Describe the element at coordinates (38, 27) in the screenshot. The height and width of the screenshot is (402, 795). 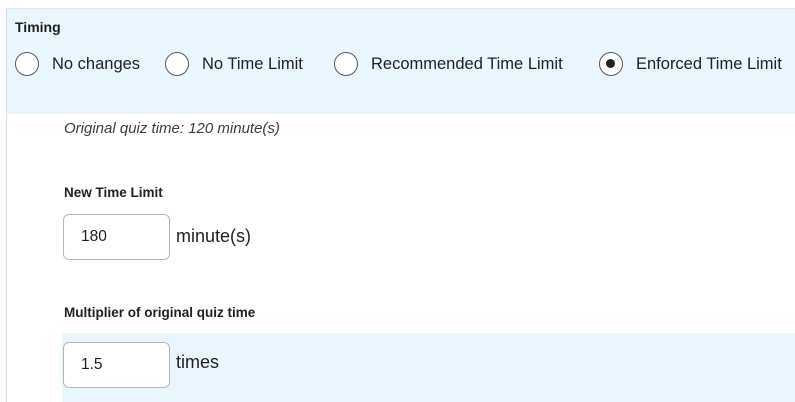
I see `timing-heading: Timing` at that location.